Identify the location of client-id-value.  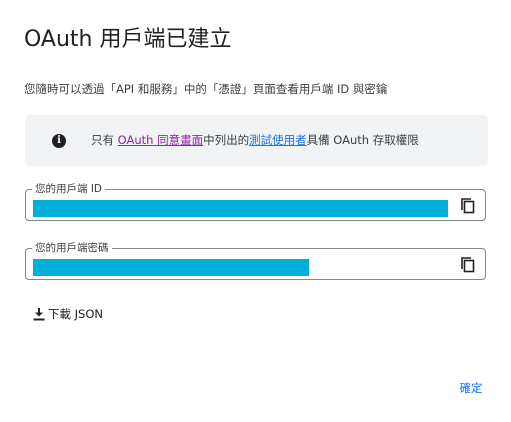
(240, 208).